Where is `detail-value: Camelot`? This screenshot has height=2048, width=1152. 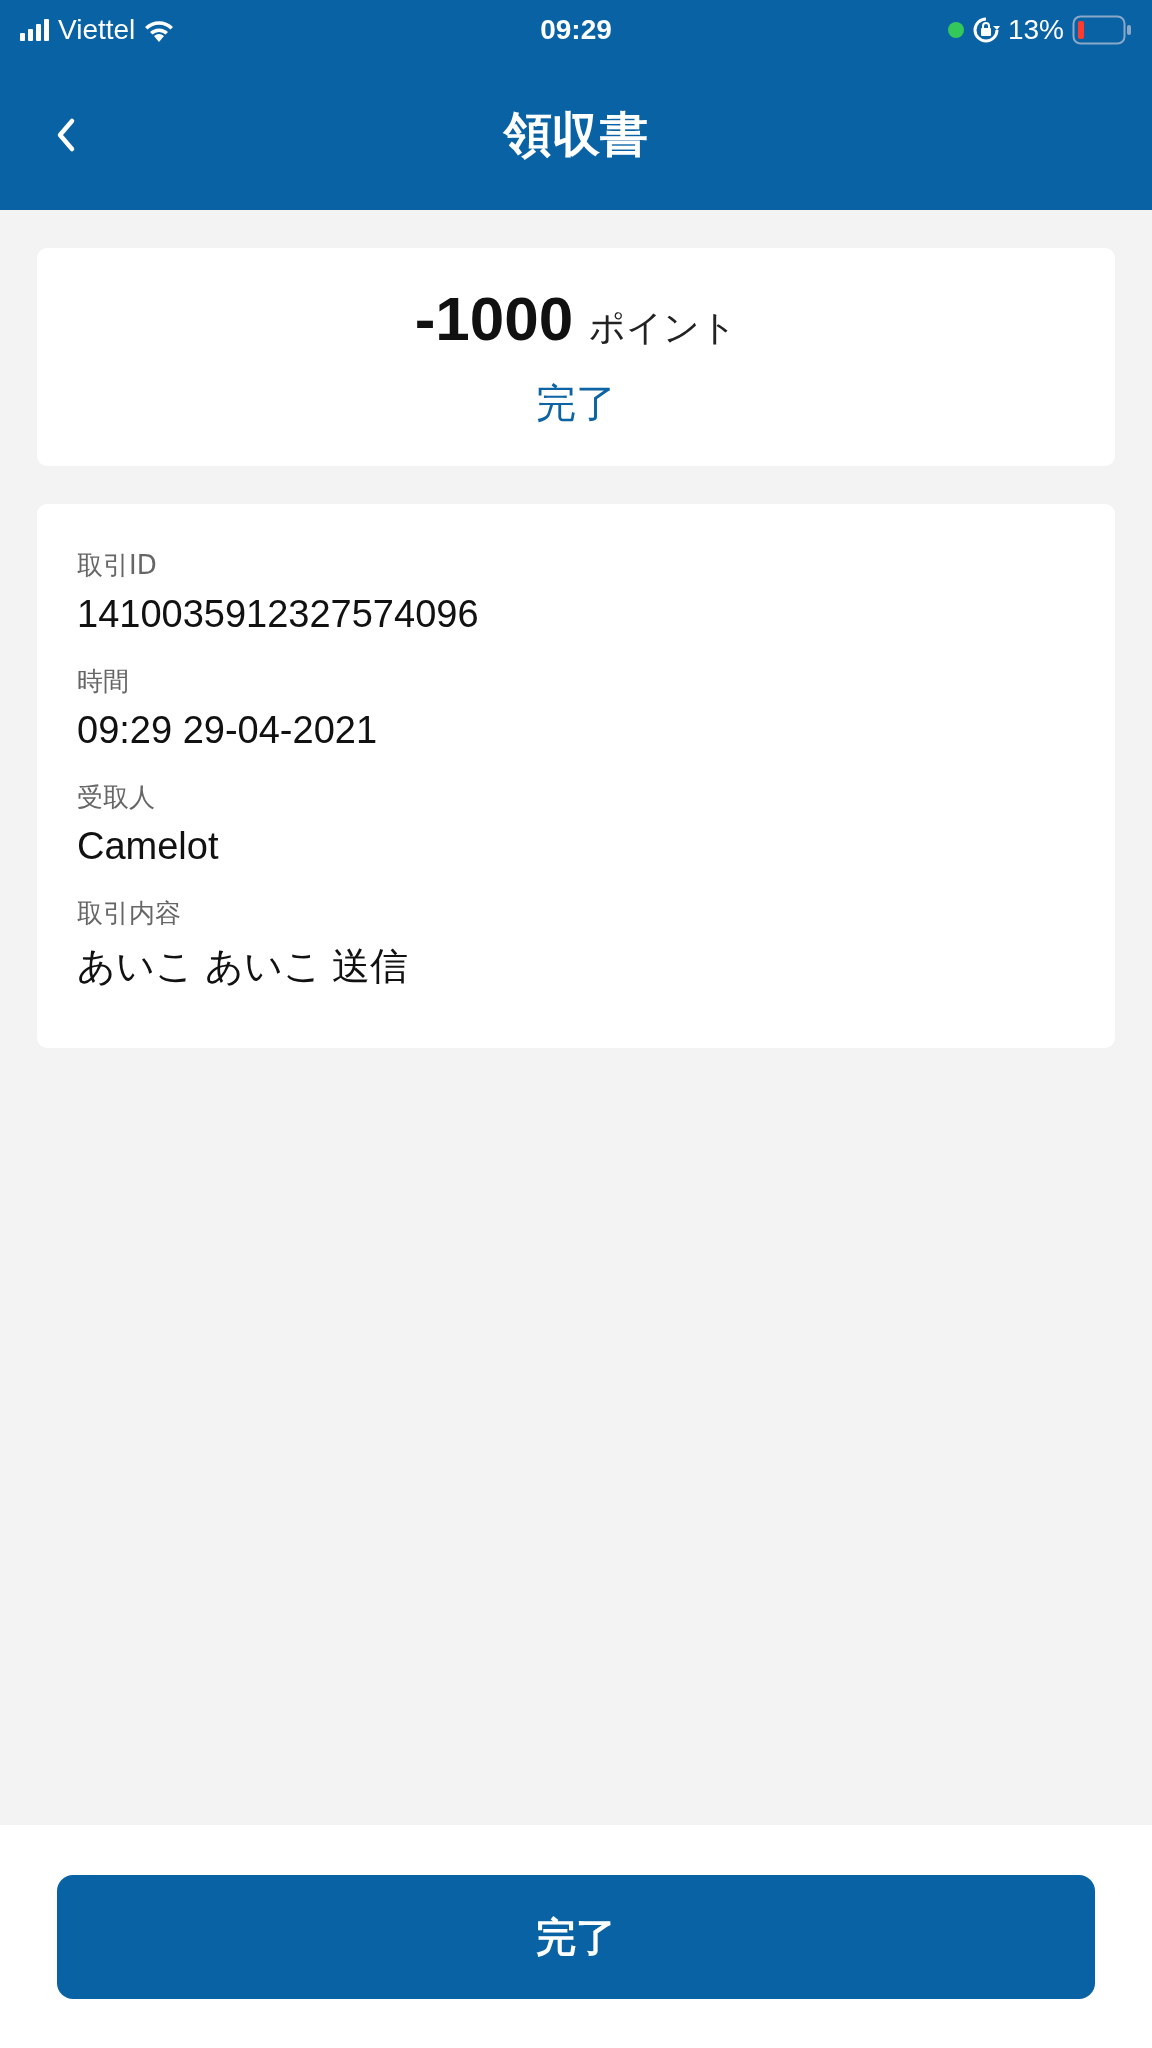
detail-value: Camelot is located at coordinates (148, 846).